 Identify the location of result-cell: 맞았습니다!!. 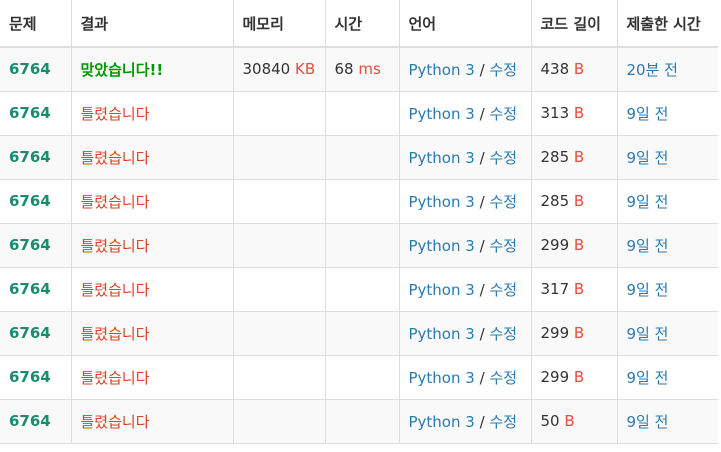
(152, 69).